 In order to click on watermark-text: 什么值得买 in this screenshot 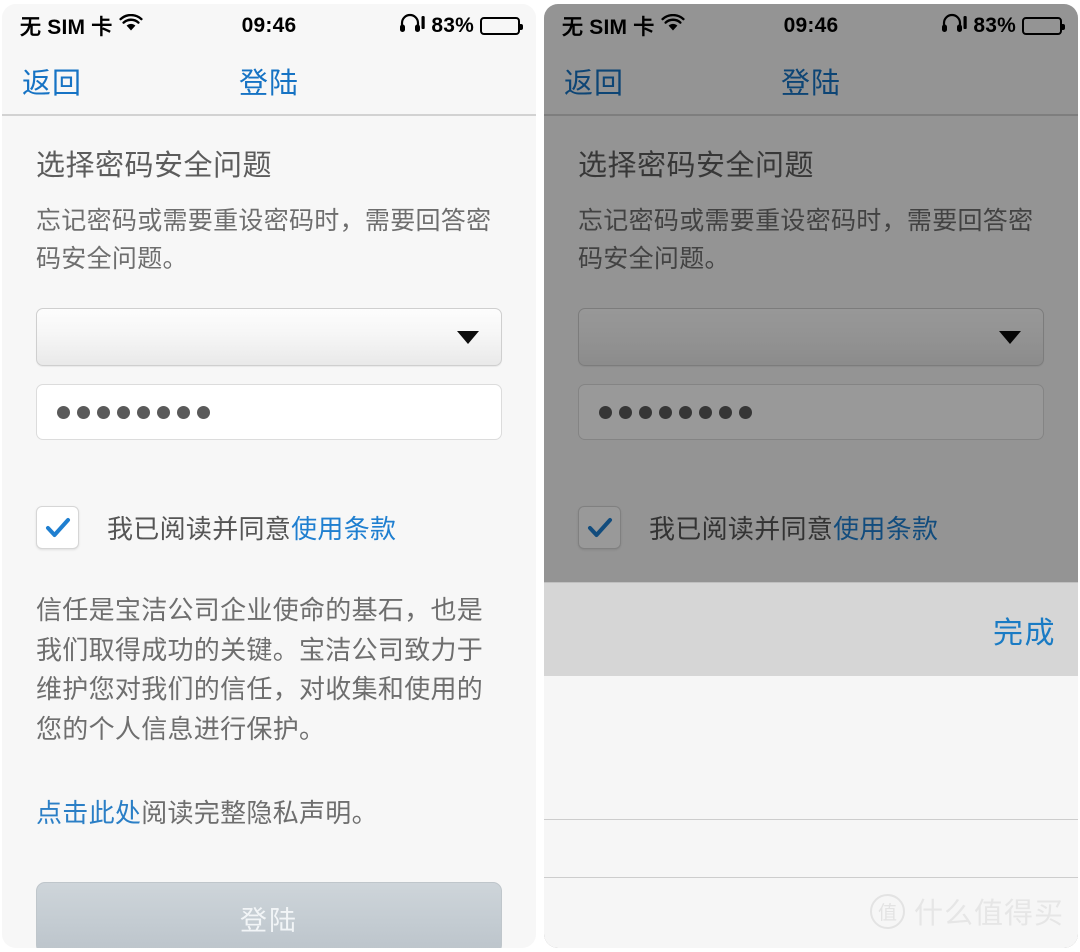, I will do `click(988, 914)`.